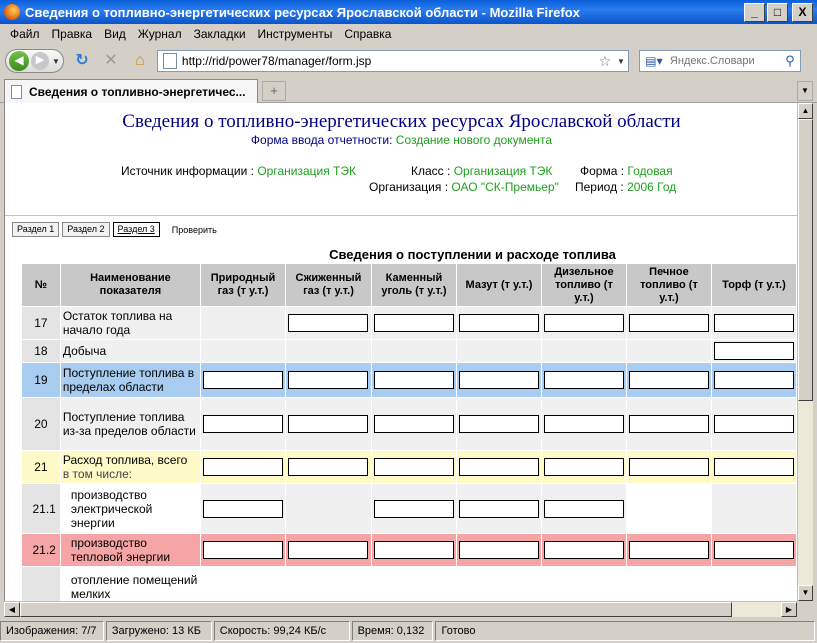 This screenshot has width=817, height=643. What do you see at coordinates (400, 609) in the screenshot?
I see `horizontal-scrollbar: ◀ ▶` at bounding box center [400, 609].